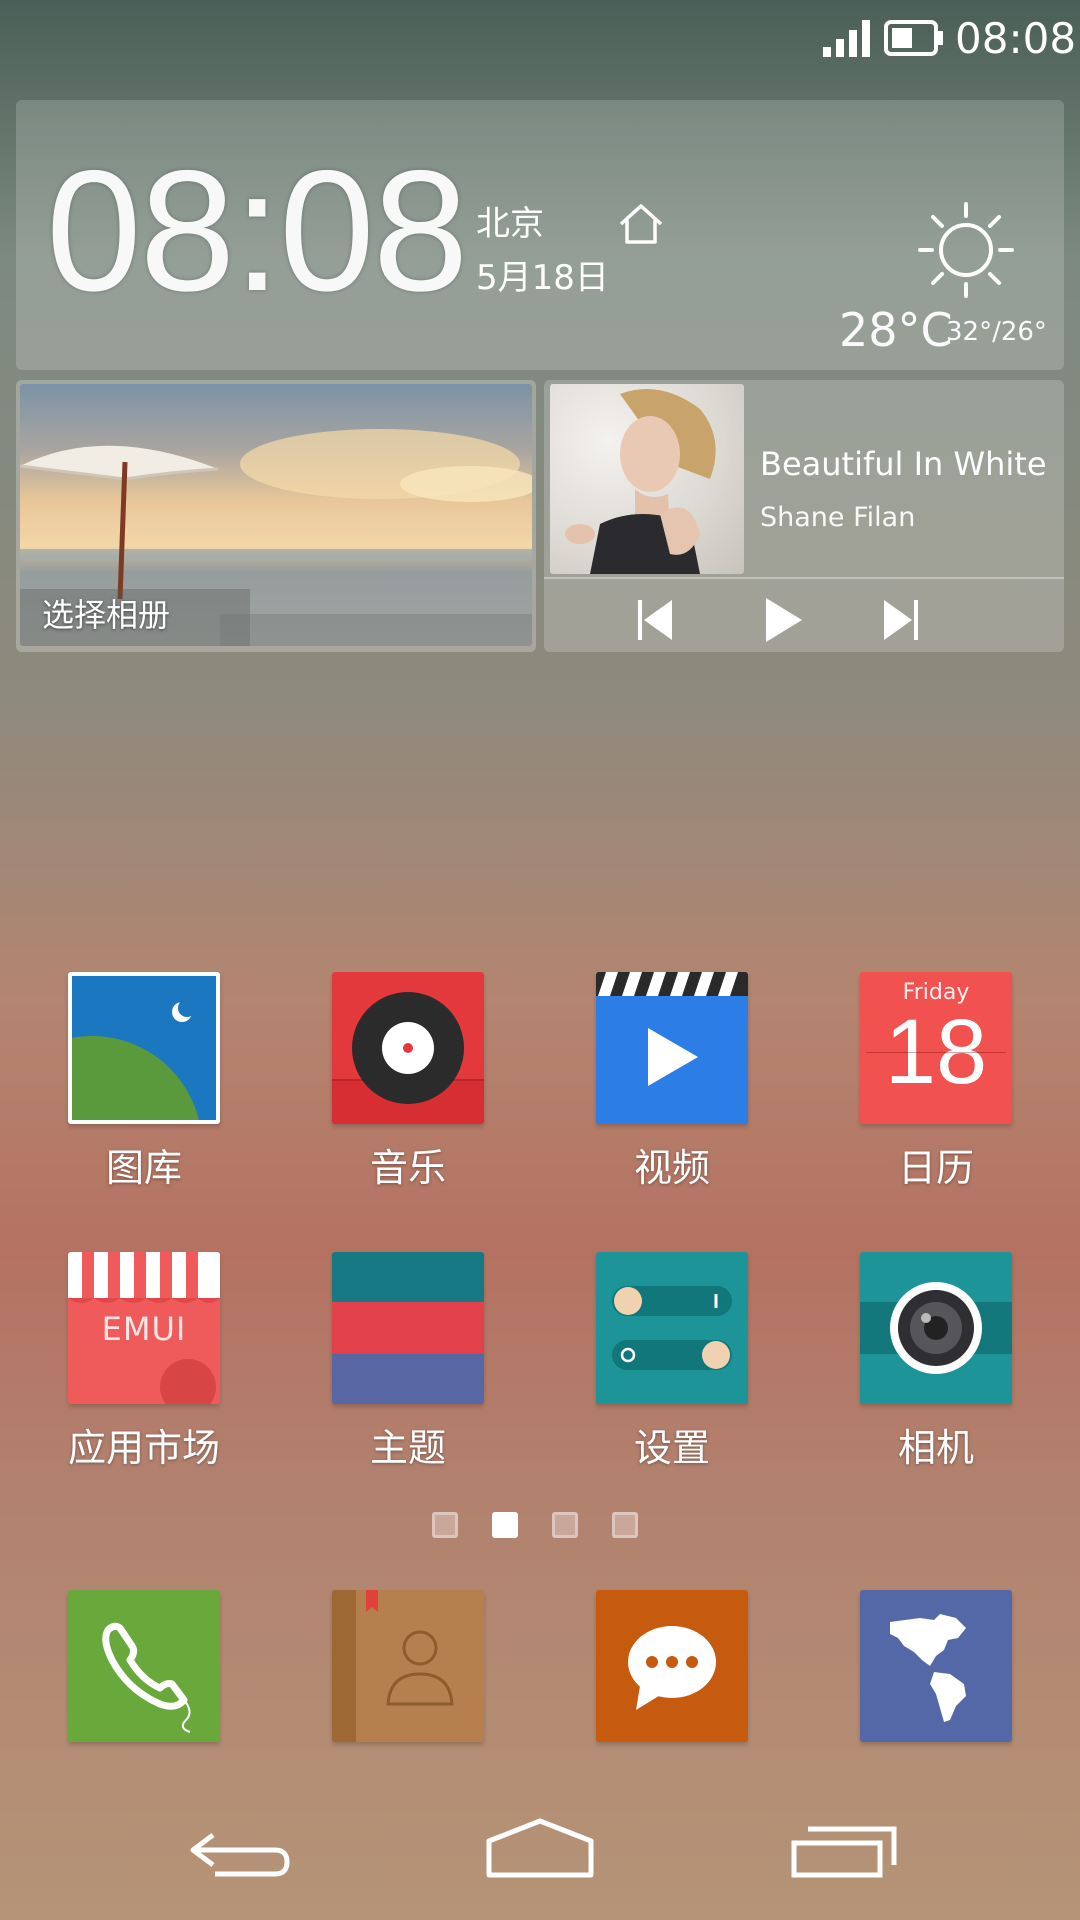  Describe the element at coordinates (782, 620) in the screenshot. I see `play-icon` at that location.